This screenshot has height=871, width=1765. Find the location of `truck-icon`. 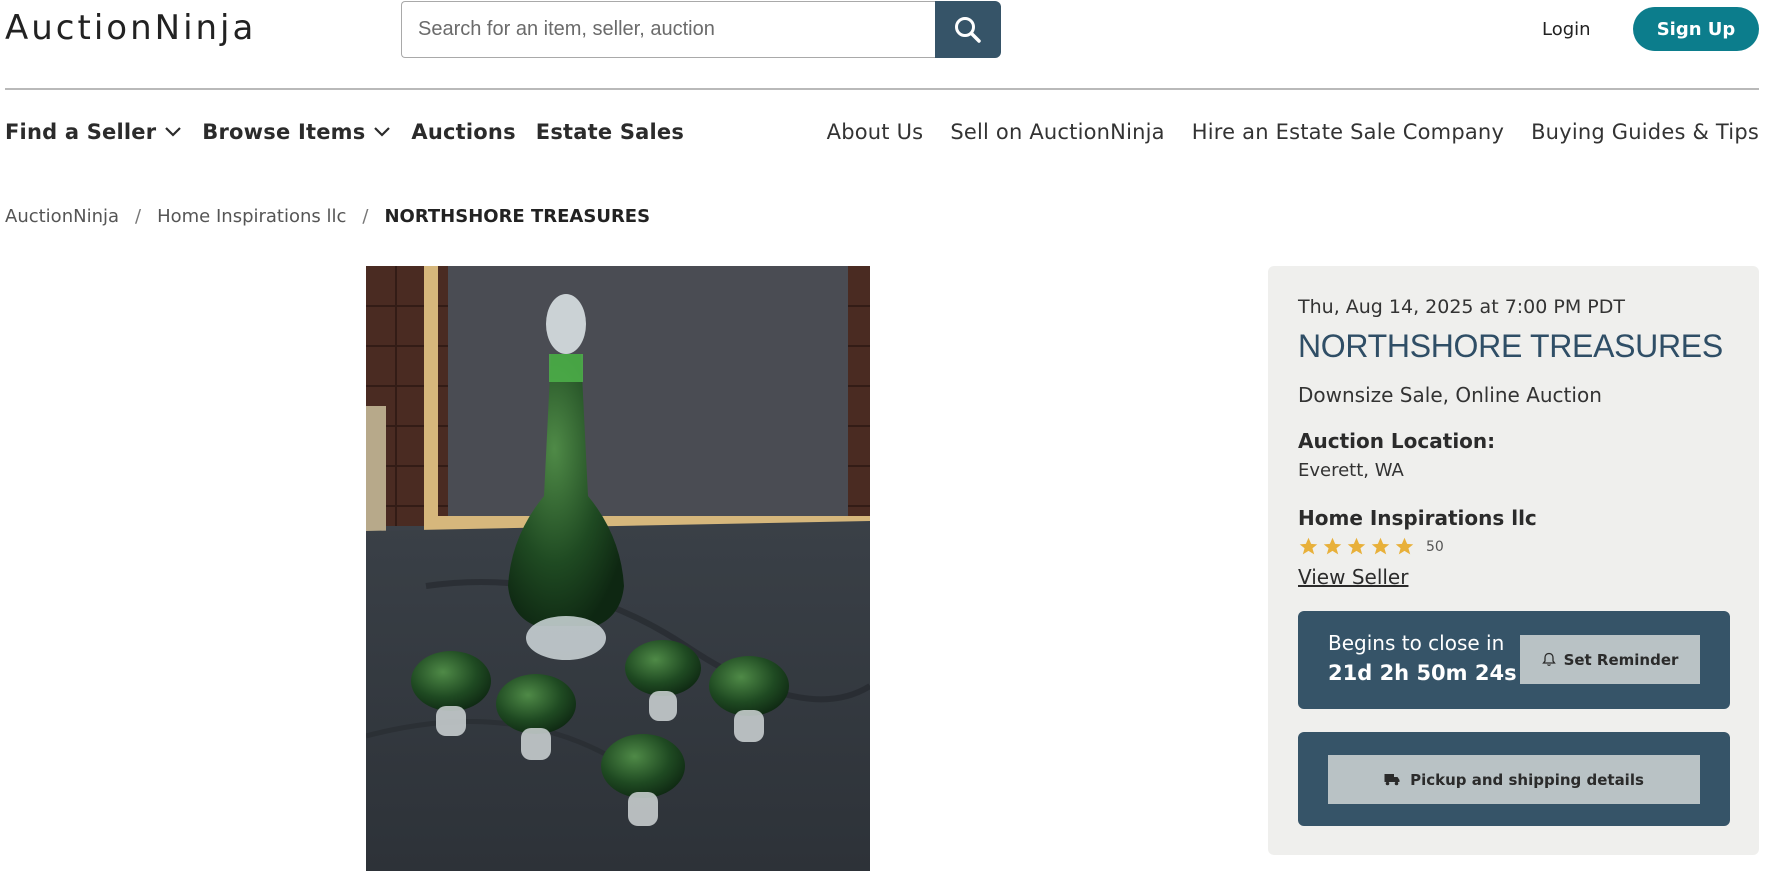

truck-icon is located at coordinates (1392, 780).